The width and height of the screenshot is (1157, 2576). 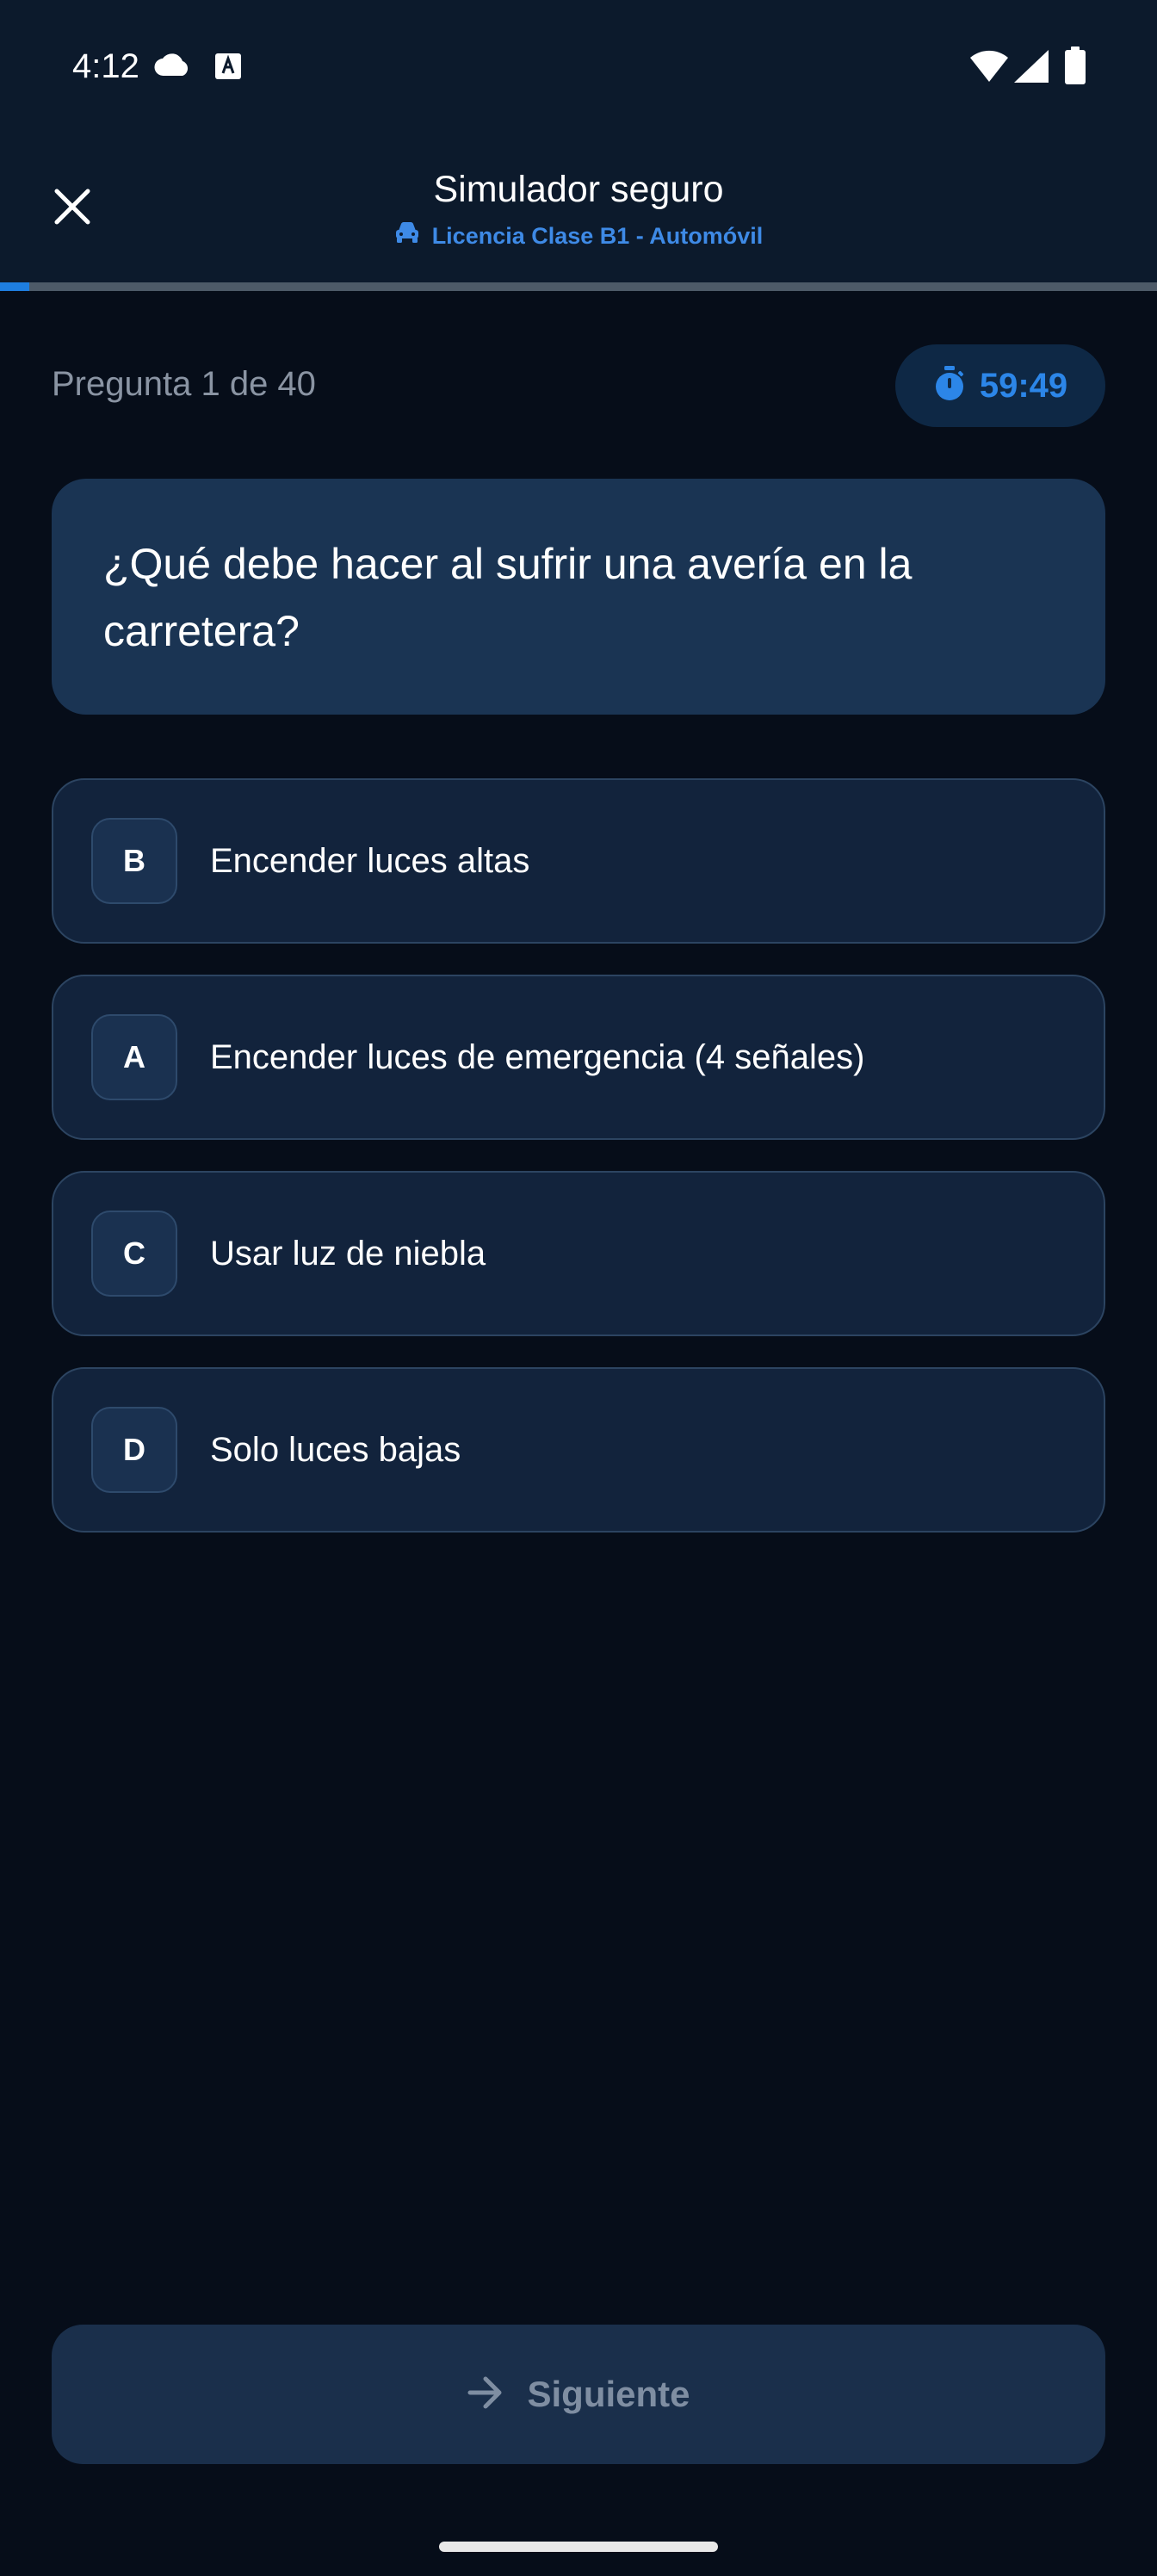 I want to click on page-title: Simulador seguro, so click(x=579, y=189).